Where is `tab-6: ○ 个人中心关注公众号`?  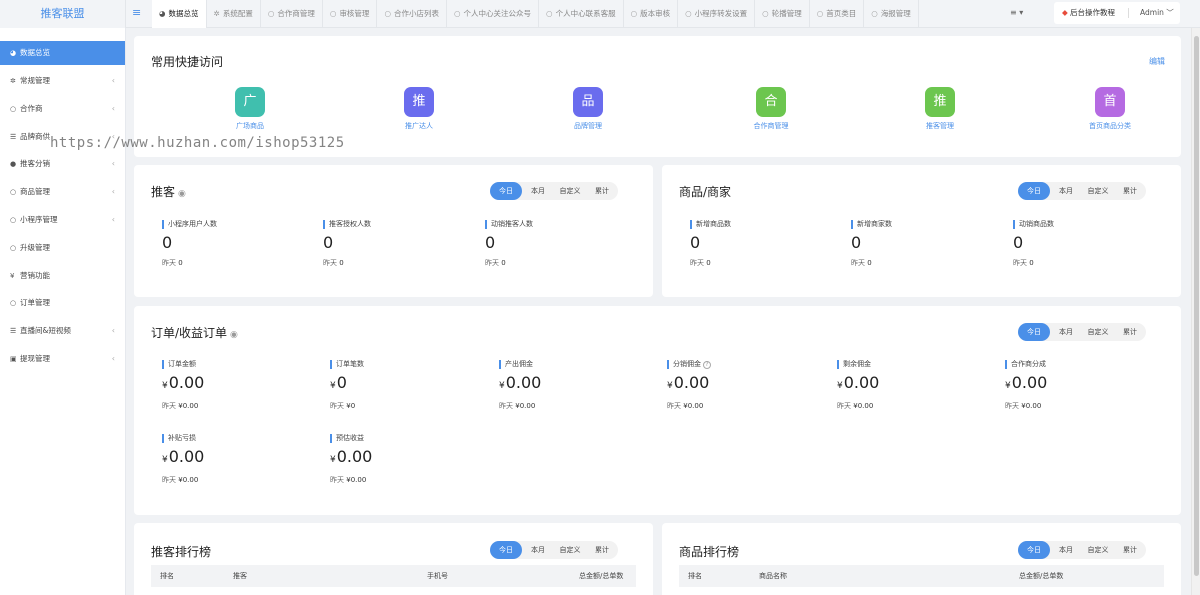 tab-6: ○ 个人中心关注公众号 is located at coordinates (493, 14).